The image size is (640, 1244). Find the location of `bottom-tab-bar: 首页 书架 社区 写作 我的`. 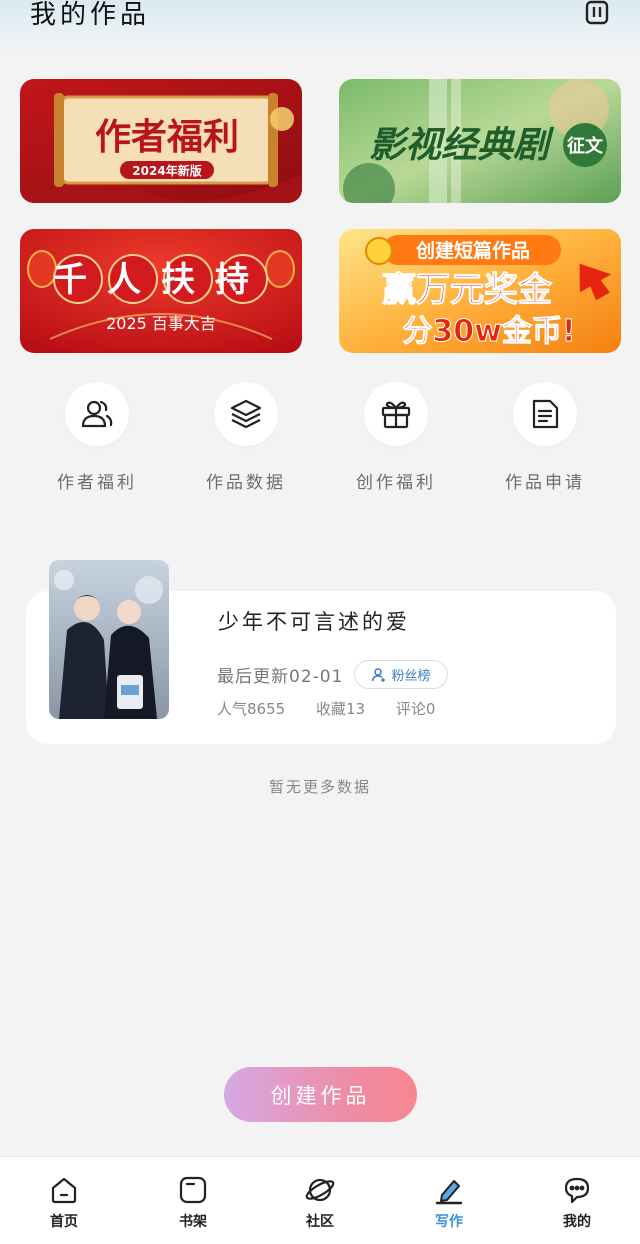

bottom-tab-bar: 首页 书架 社区 写作 我的 is located at coordinates (320, 1200).